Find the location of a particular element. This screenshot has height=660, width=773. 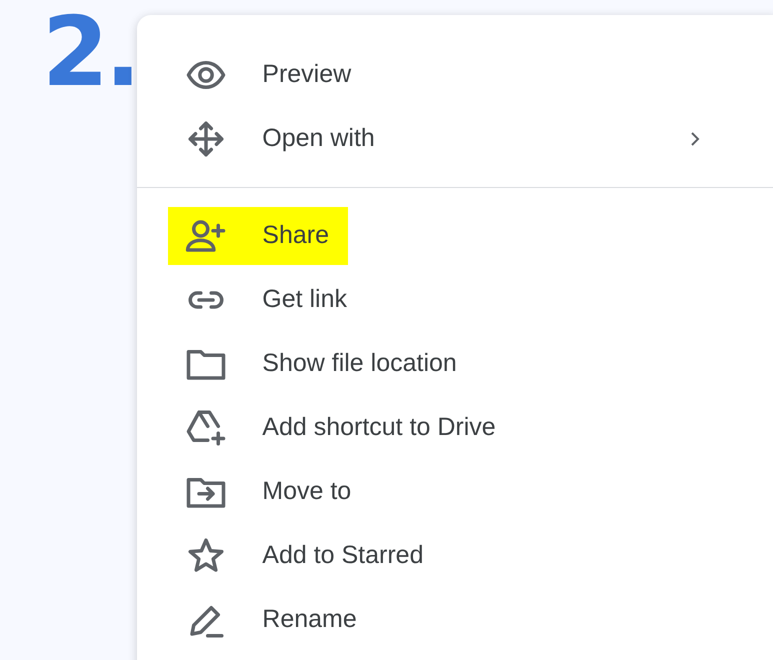

menu-item: Get link is located at coordinates (267, 300).